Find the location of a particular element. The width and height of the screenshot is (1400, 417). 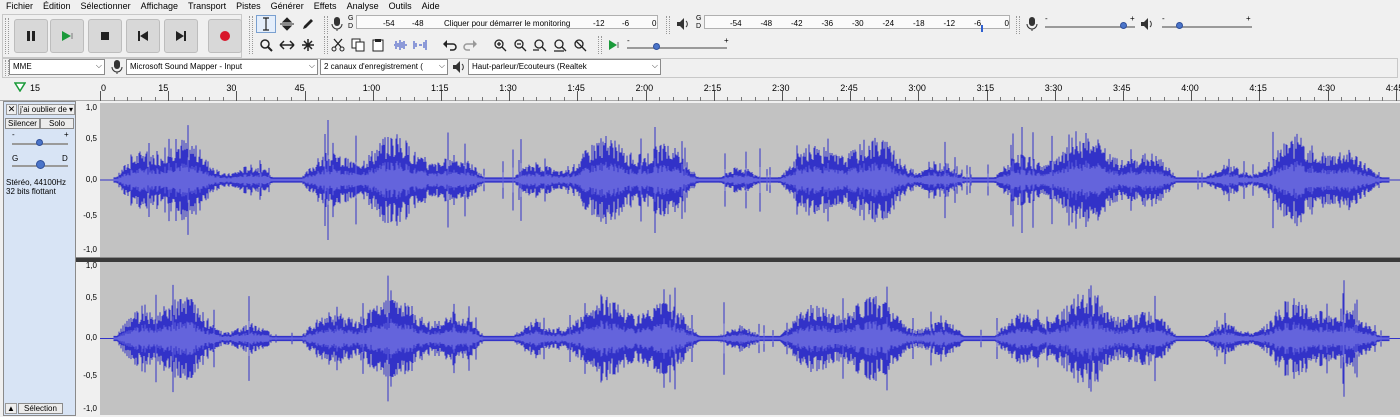

zoom-in-button is located at coordinates (500, 45).